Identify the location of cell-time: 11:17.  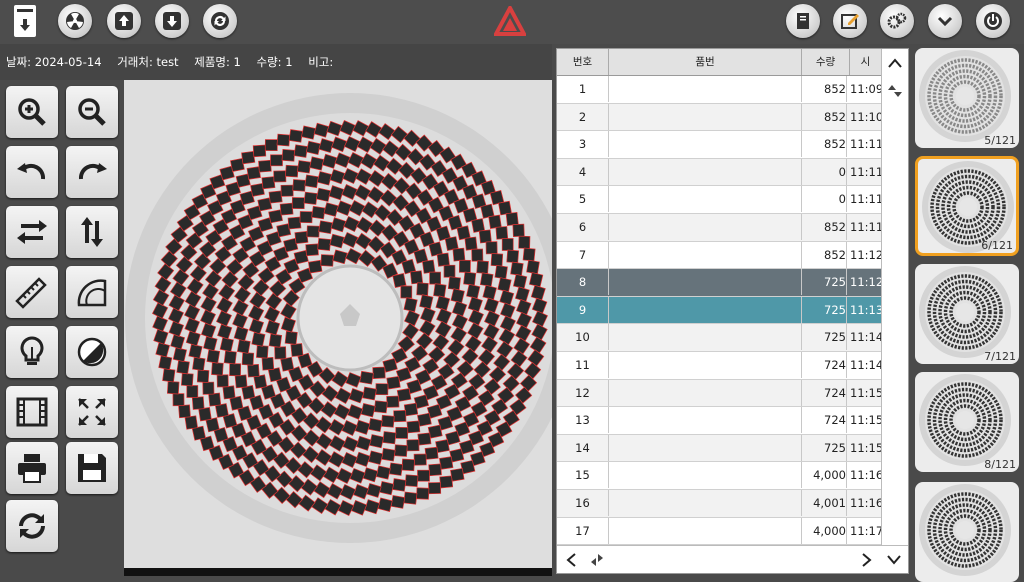
(865, 530).